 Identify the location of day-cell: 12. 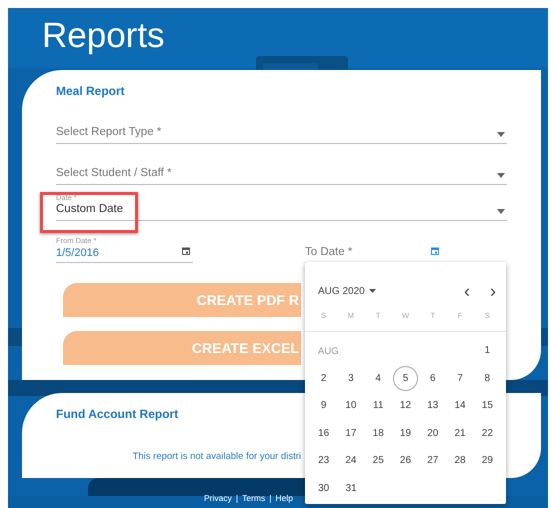
(405, 405).